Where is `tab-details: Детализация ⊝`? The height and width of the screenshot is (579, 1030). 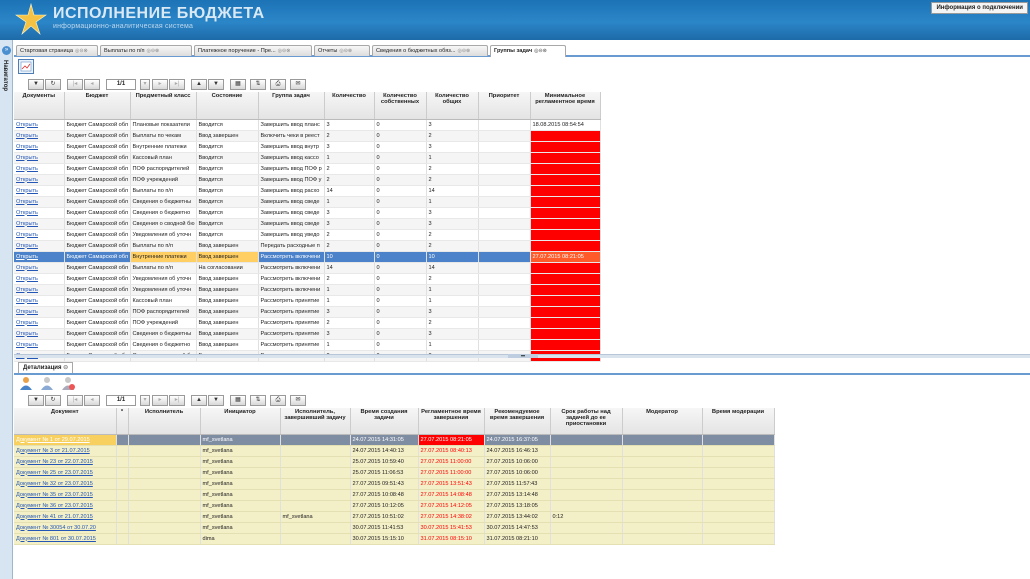
tab-details: Детализация ⊝ is located at coordinates (46, 367).